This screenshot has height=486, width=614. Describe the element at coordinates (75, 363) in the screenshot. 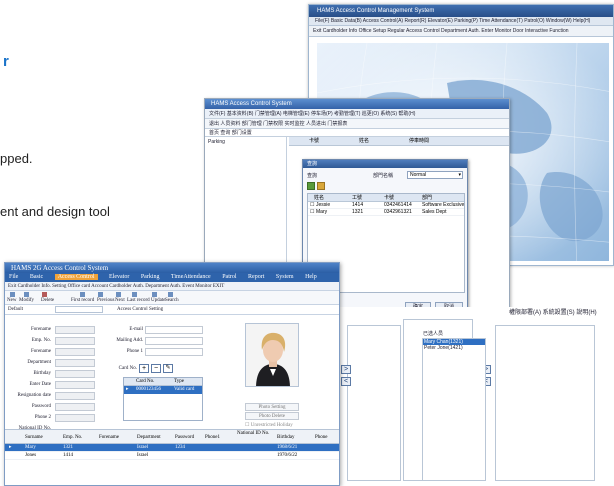

I see `department-field` at that location.